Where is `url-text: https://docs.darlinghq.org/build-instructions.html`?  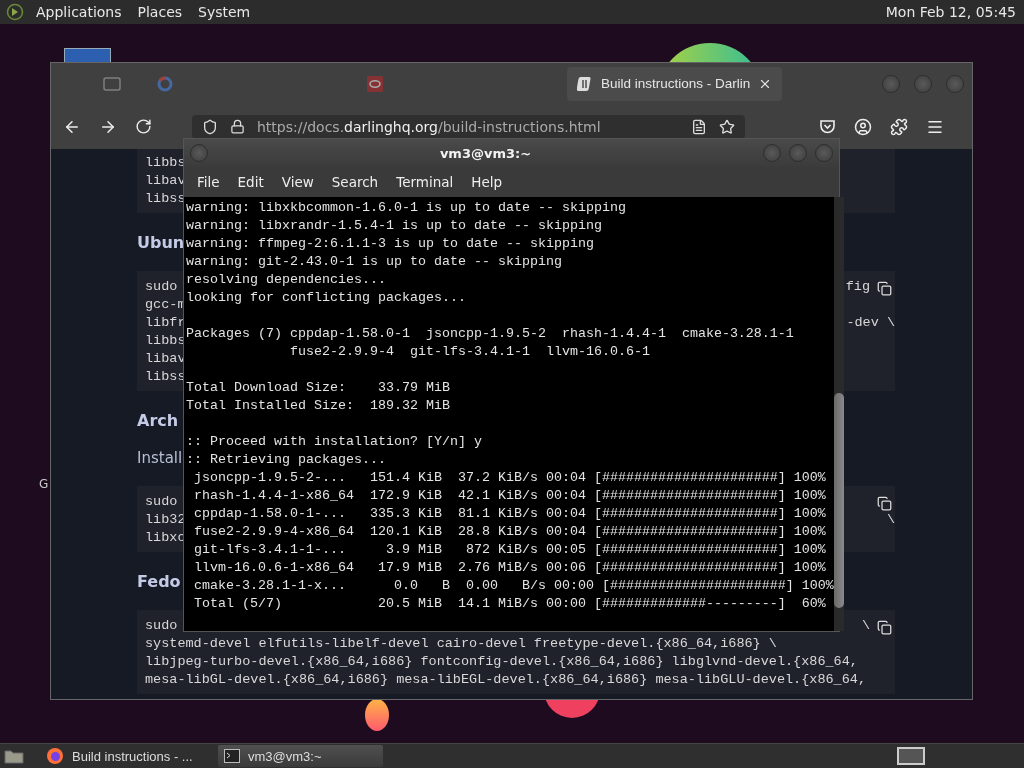 url-text: https://docs.darlinghq.org/build-instructions.html is located at coordinates (429, 126).